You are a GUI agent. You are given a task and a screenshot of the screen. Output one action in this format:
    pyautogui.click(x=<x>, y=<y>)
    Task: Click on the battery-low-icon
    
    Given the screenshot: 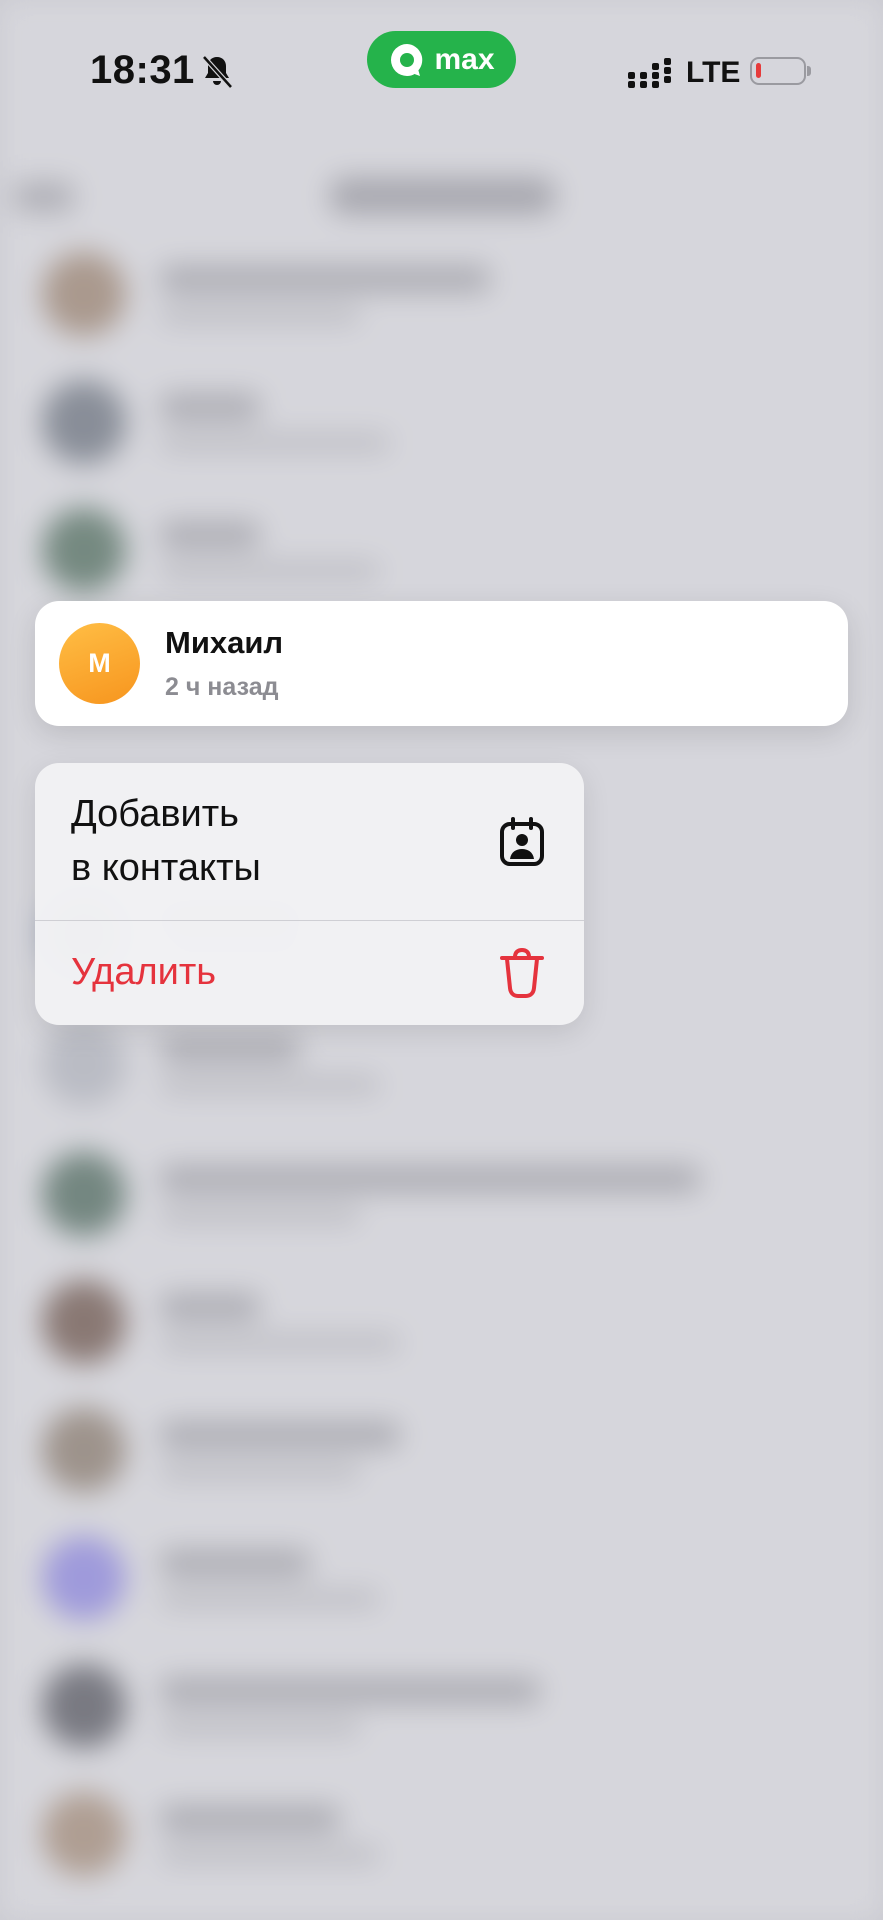 What is the action you would take?
    pyautogui.click(x=778, y=71)
    